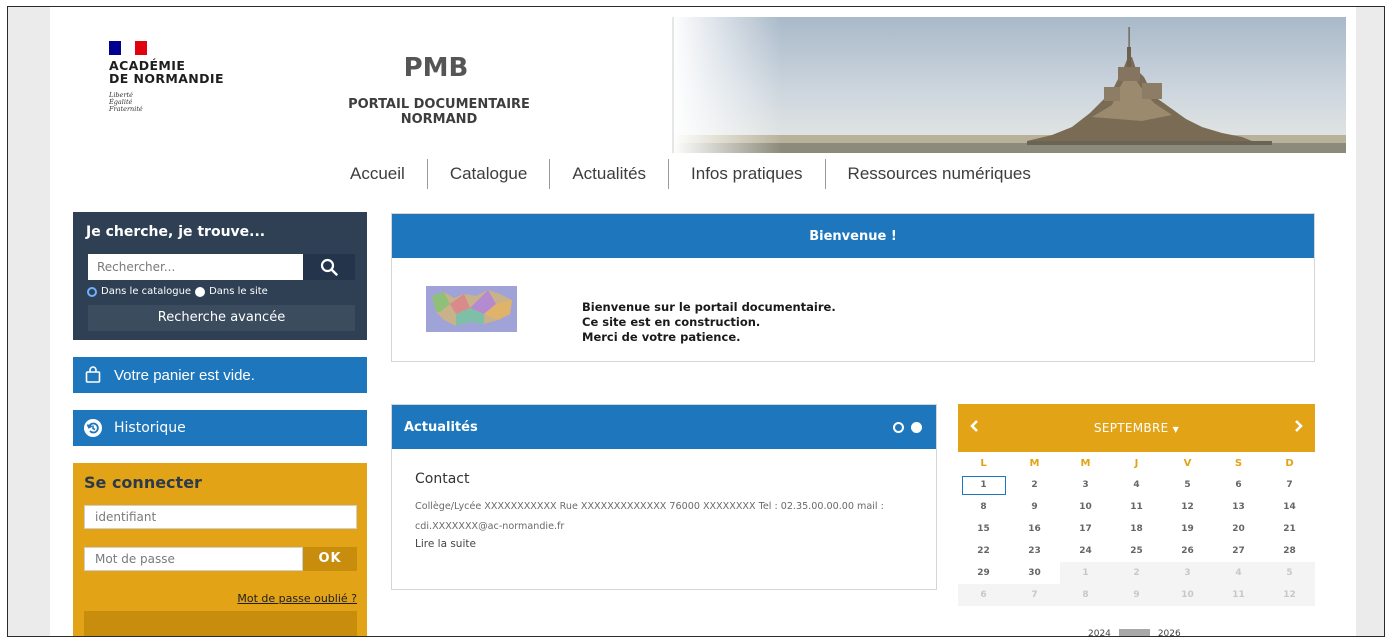  I want to click on nav-item-accueil: Accueil, so click(381, 174).